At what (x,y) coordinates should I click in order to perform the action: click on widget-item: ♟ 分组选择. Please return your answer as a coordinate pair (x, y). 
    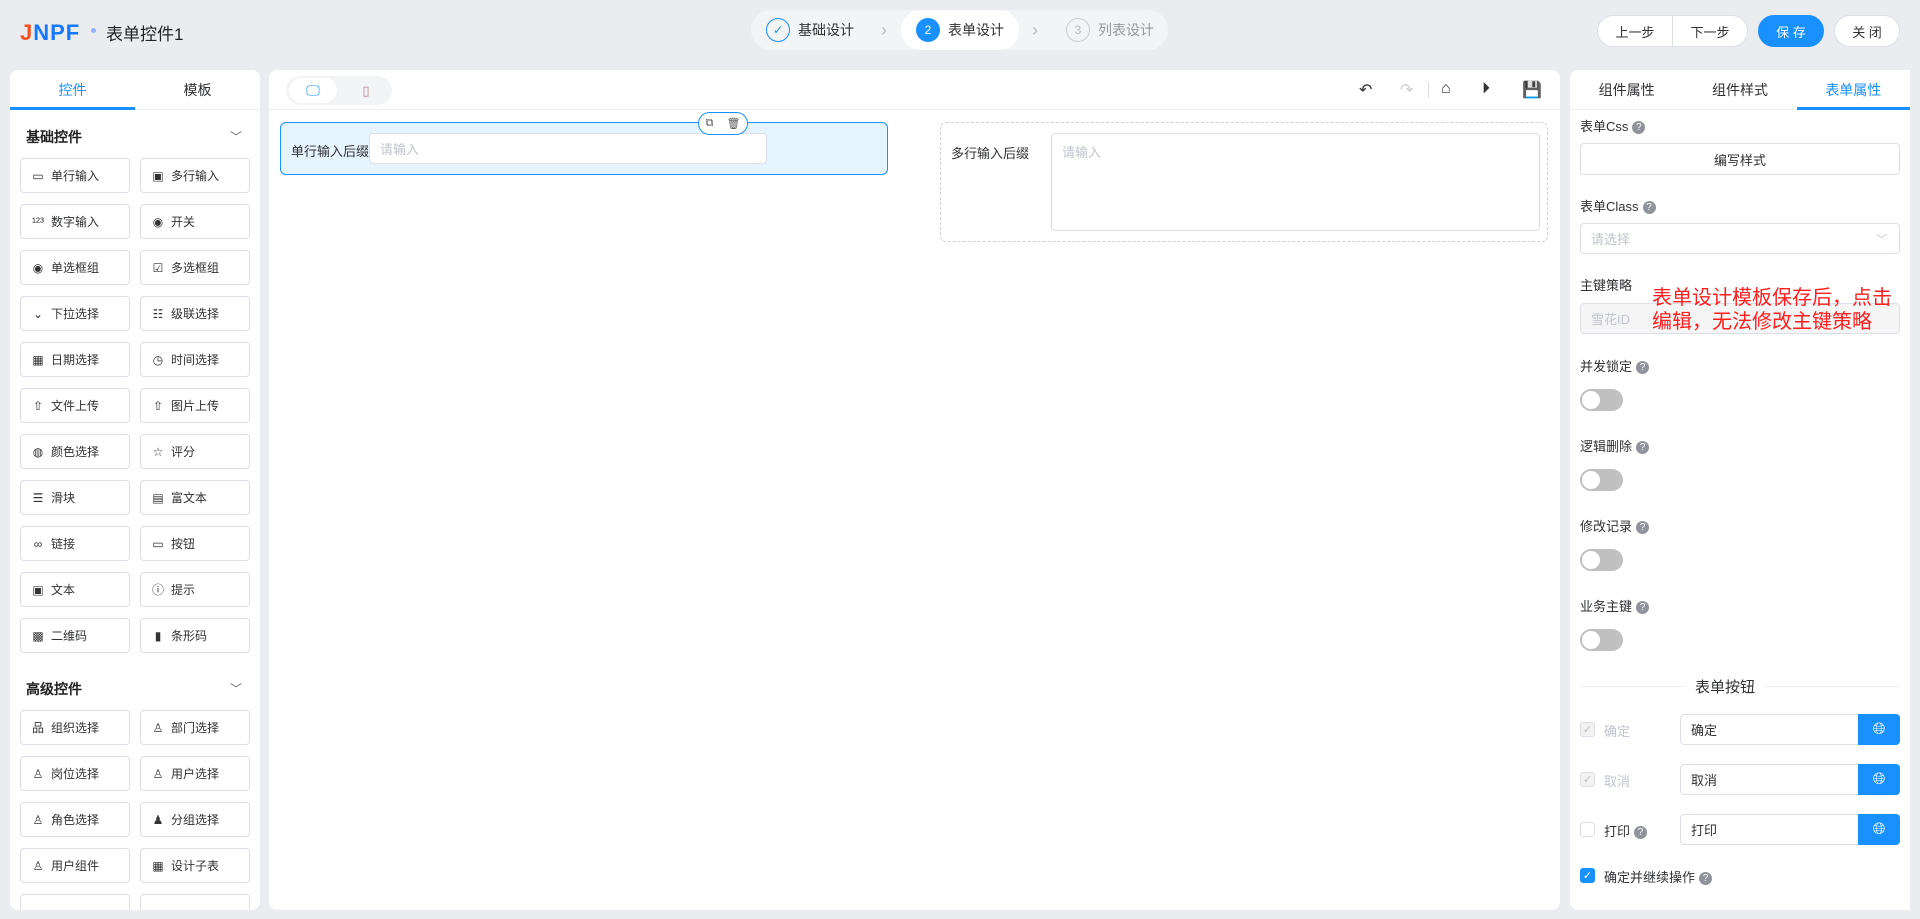
    Looking at the image, I should click on (195, 819).